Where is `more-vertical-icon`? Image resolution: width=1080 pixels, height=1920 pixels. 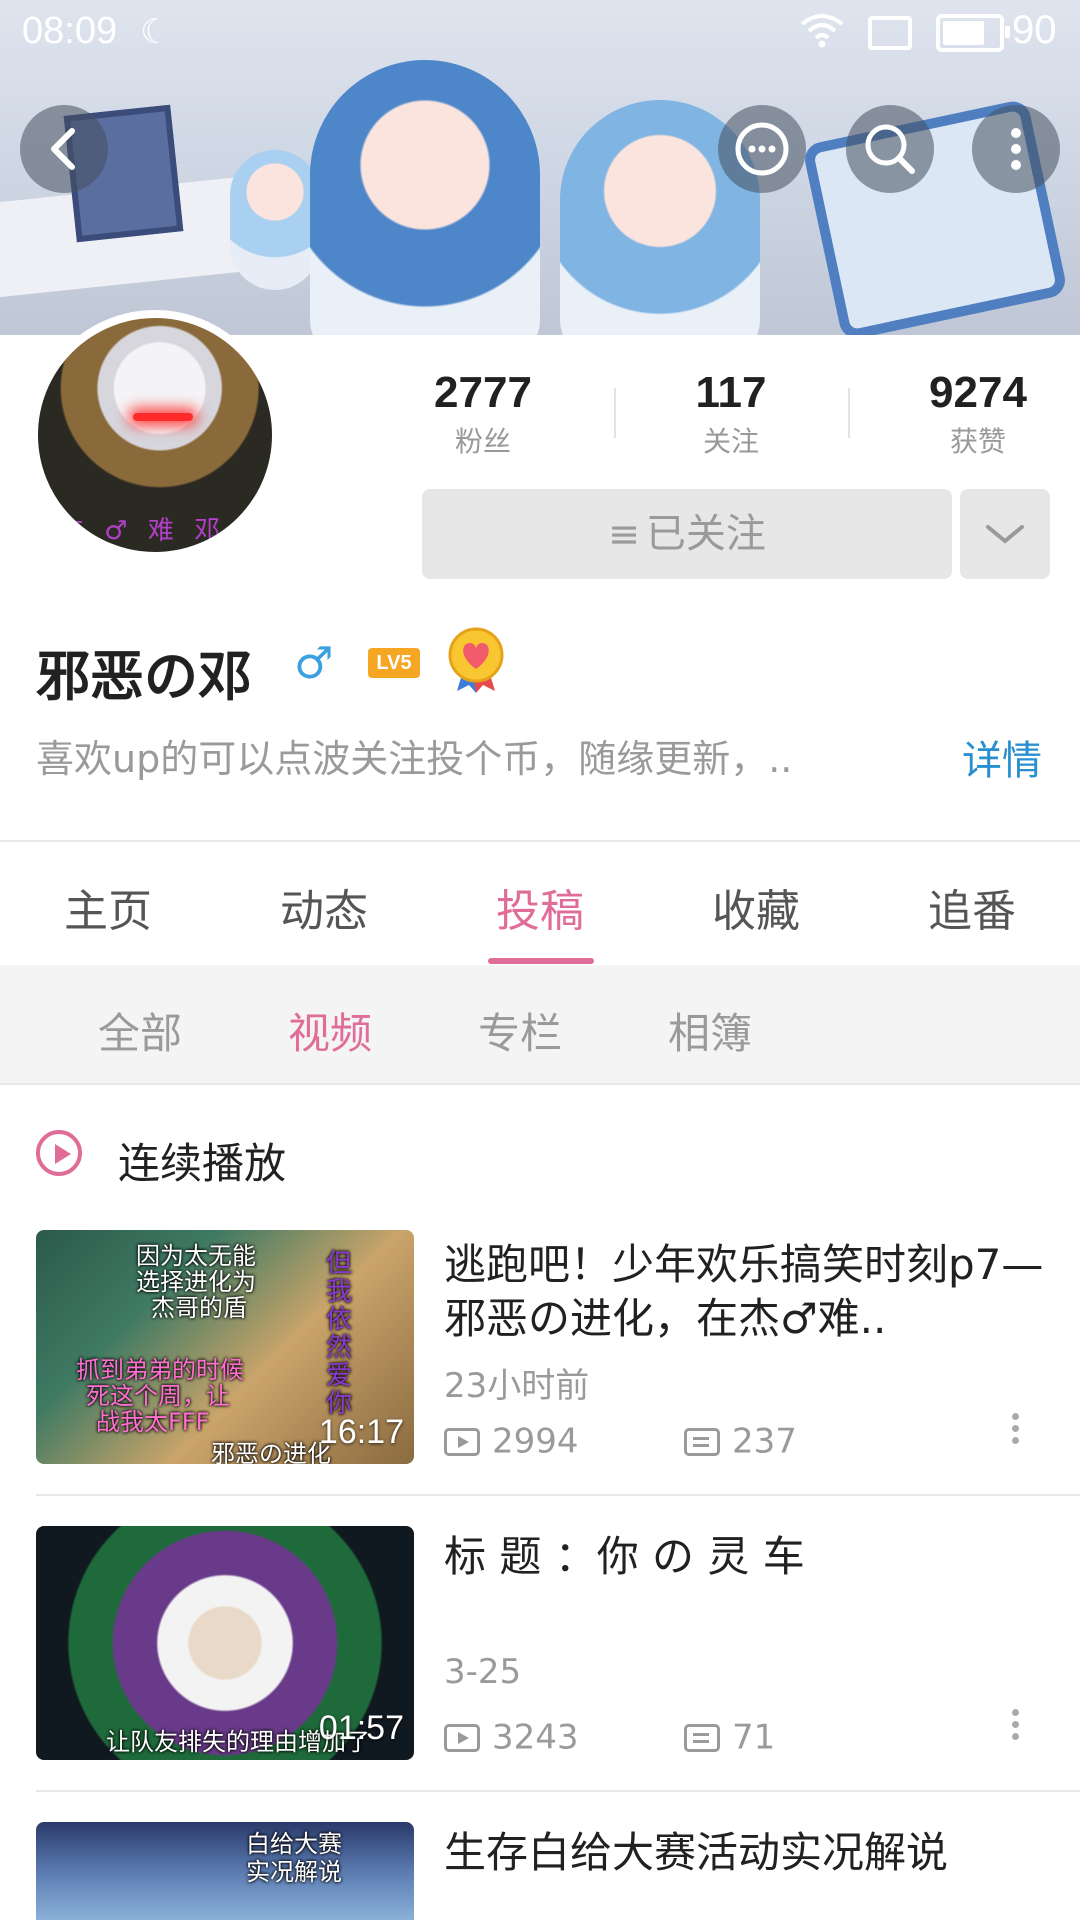
more-vertical-icon is located at coordinates (1016, 149).